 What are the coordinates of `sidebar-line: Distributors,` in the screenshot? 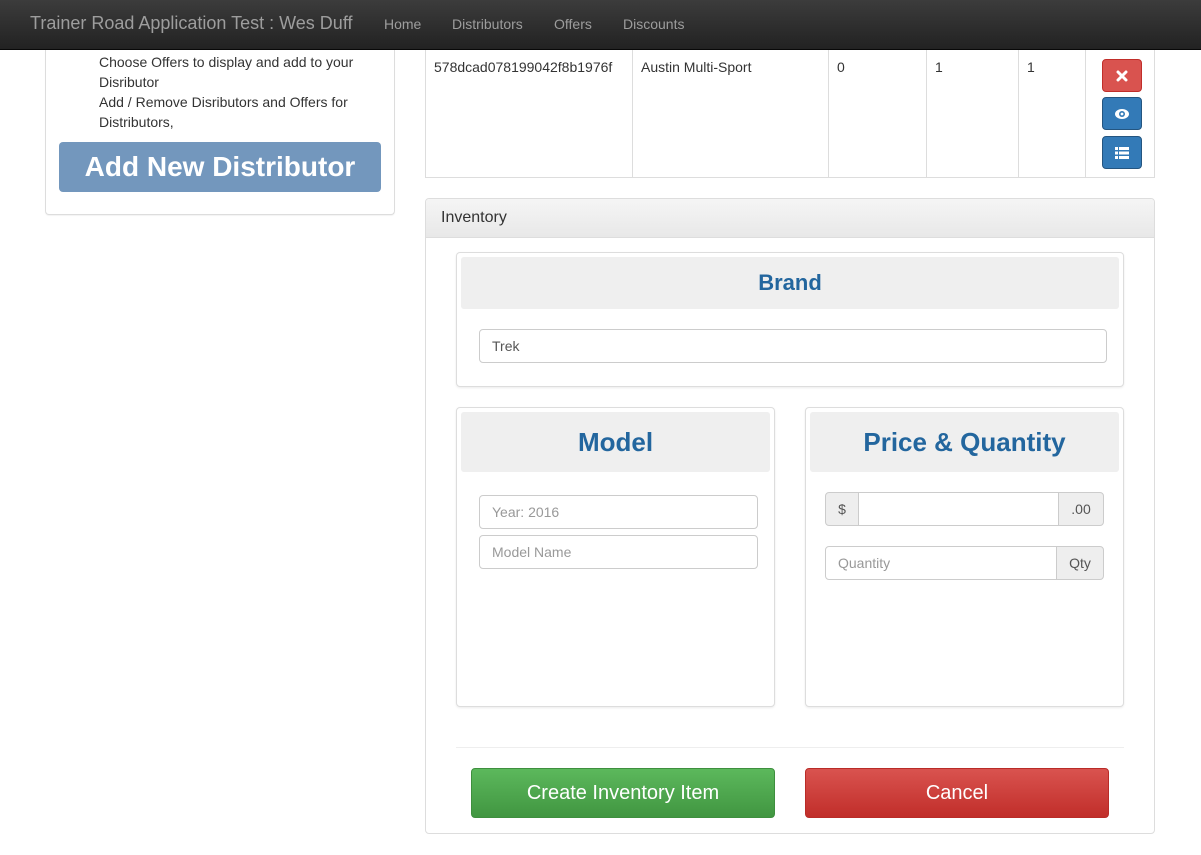 It's located at (136, 122).